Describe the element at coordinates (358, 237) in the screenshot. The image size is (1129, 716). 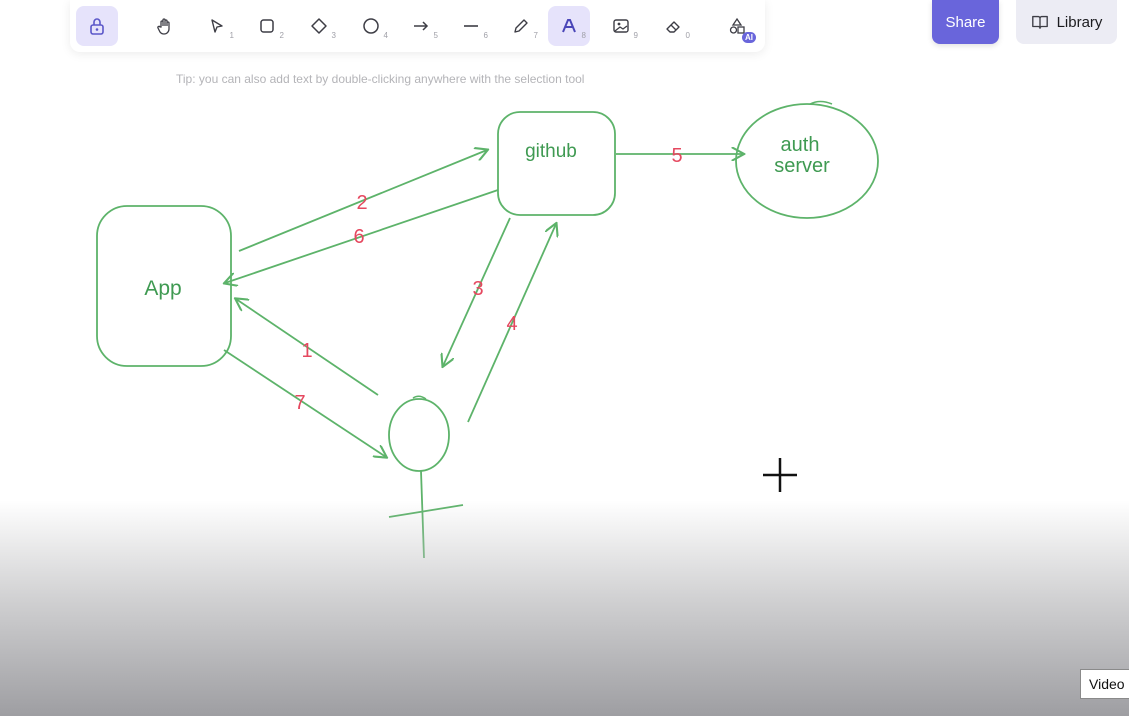
I see `step-label-6: 6` at that location.